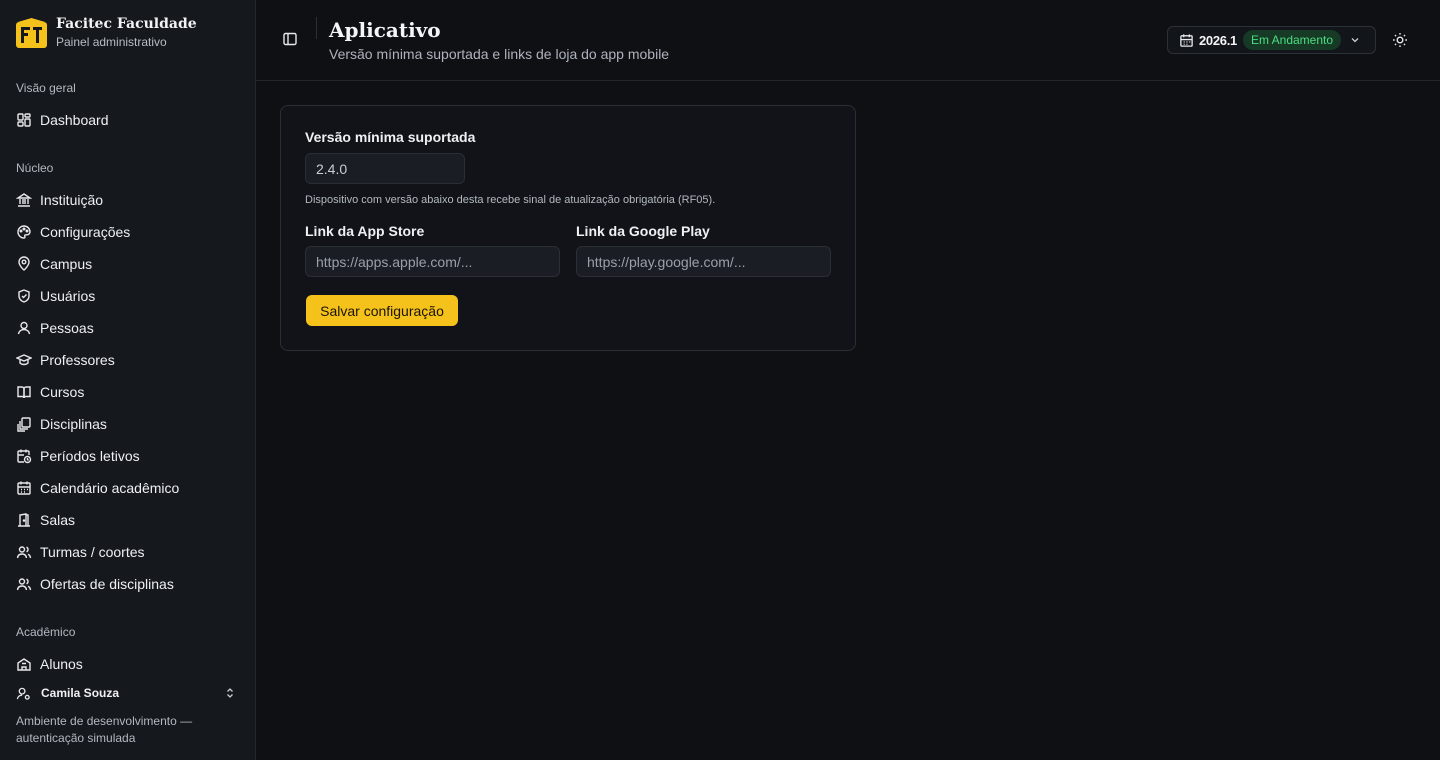  Describe the element at coordinates (128, 328) in the screenshot. I see `sidebar-item-pessoas: Pessoas` at that location.